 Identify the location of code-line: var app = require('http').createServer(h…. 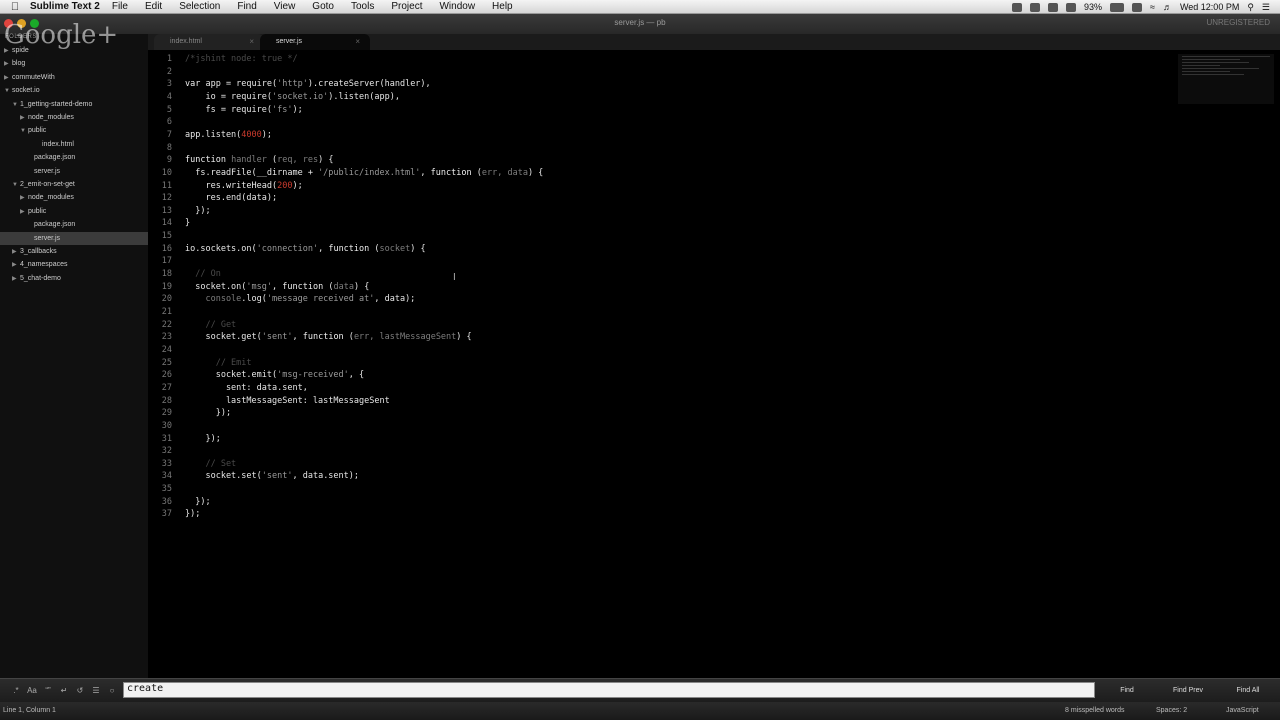
(308, 84).